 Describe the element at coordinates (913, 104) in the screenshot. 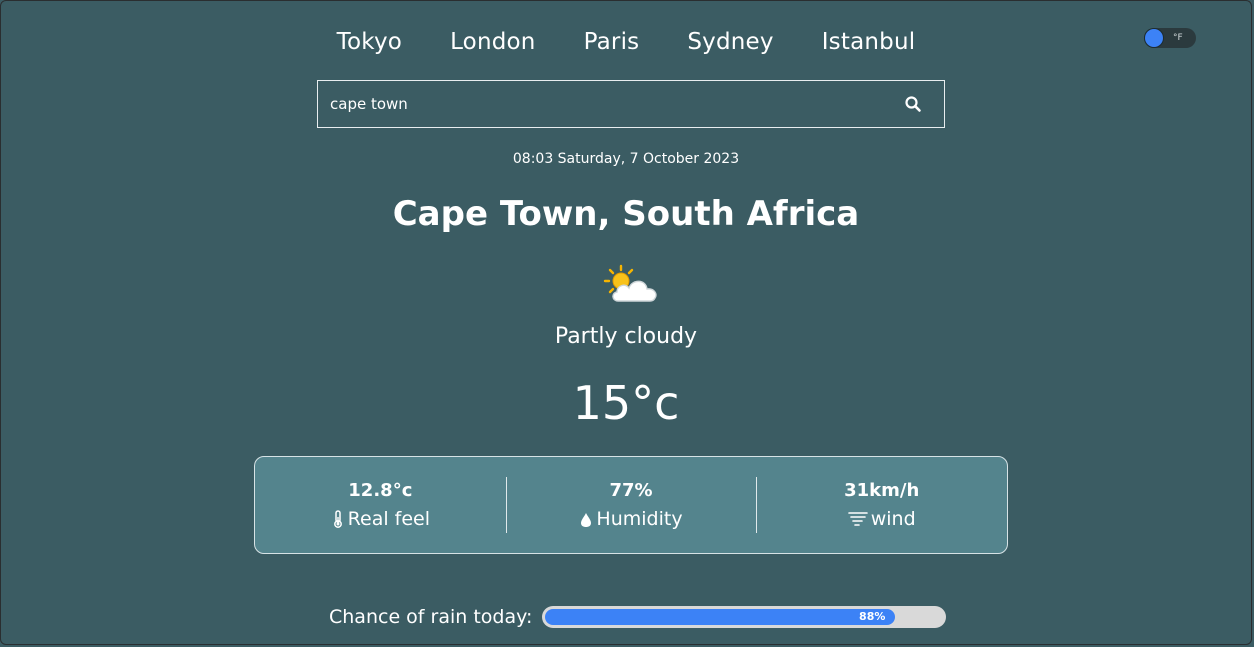

I see `search-icon` at that location.